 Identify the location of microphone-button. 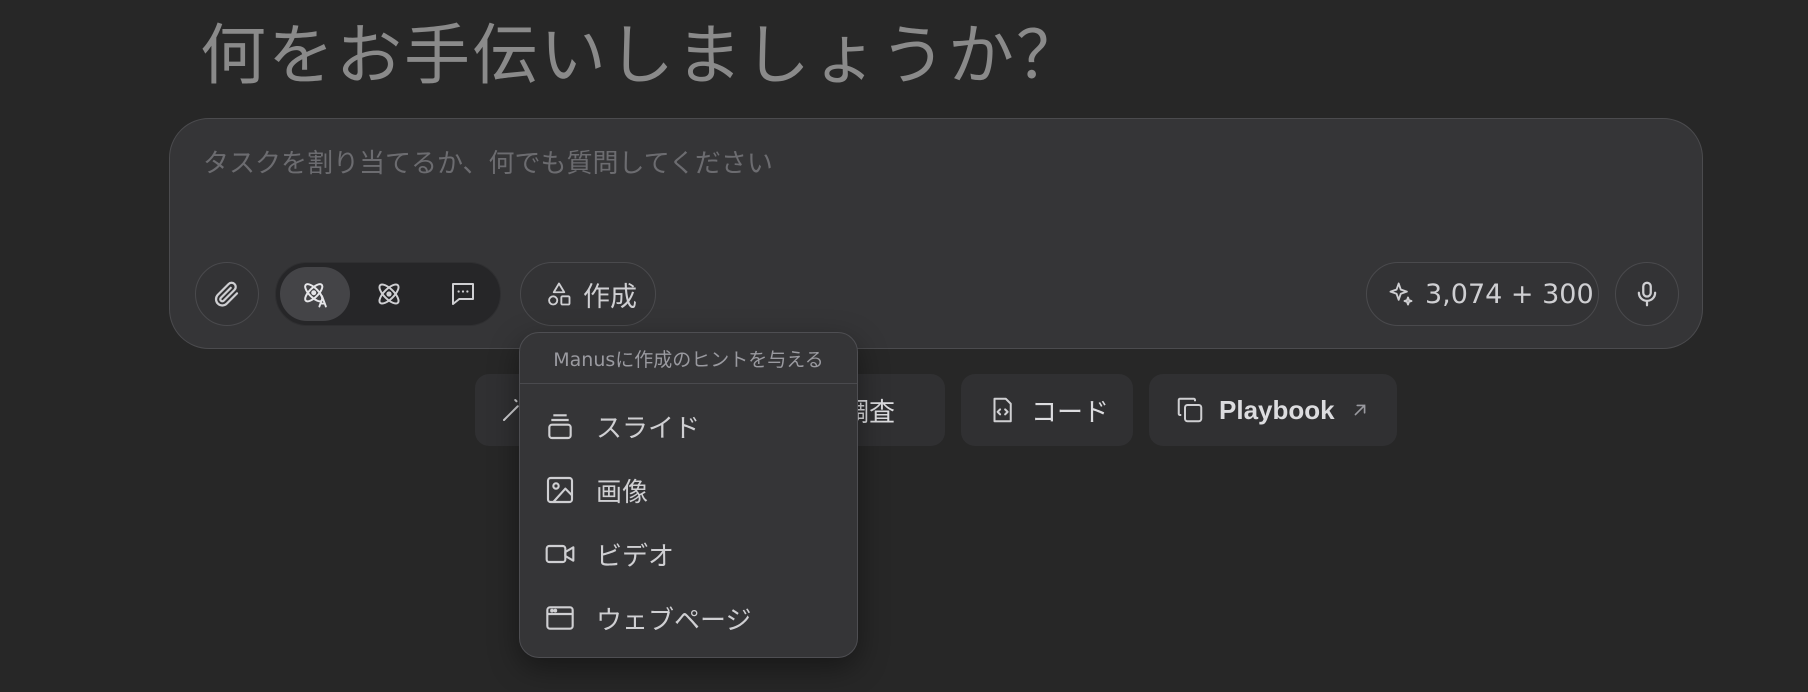
(1647, 294).